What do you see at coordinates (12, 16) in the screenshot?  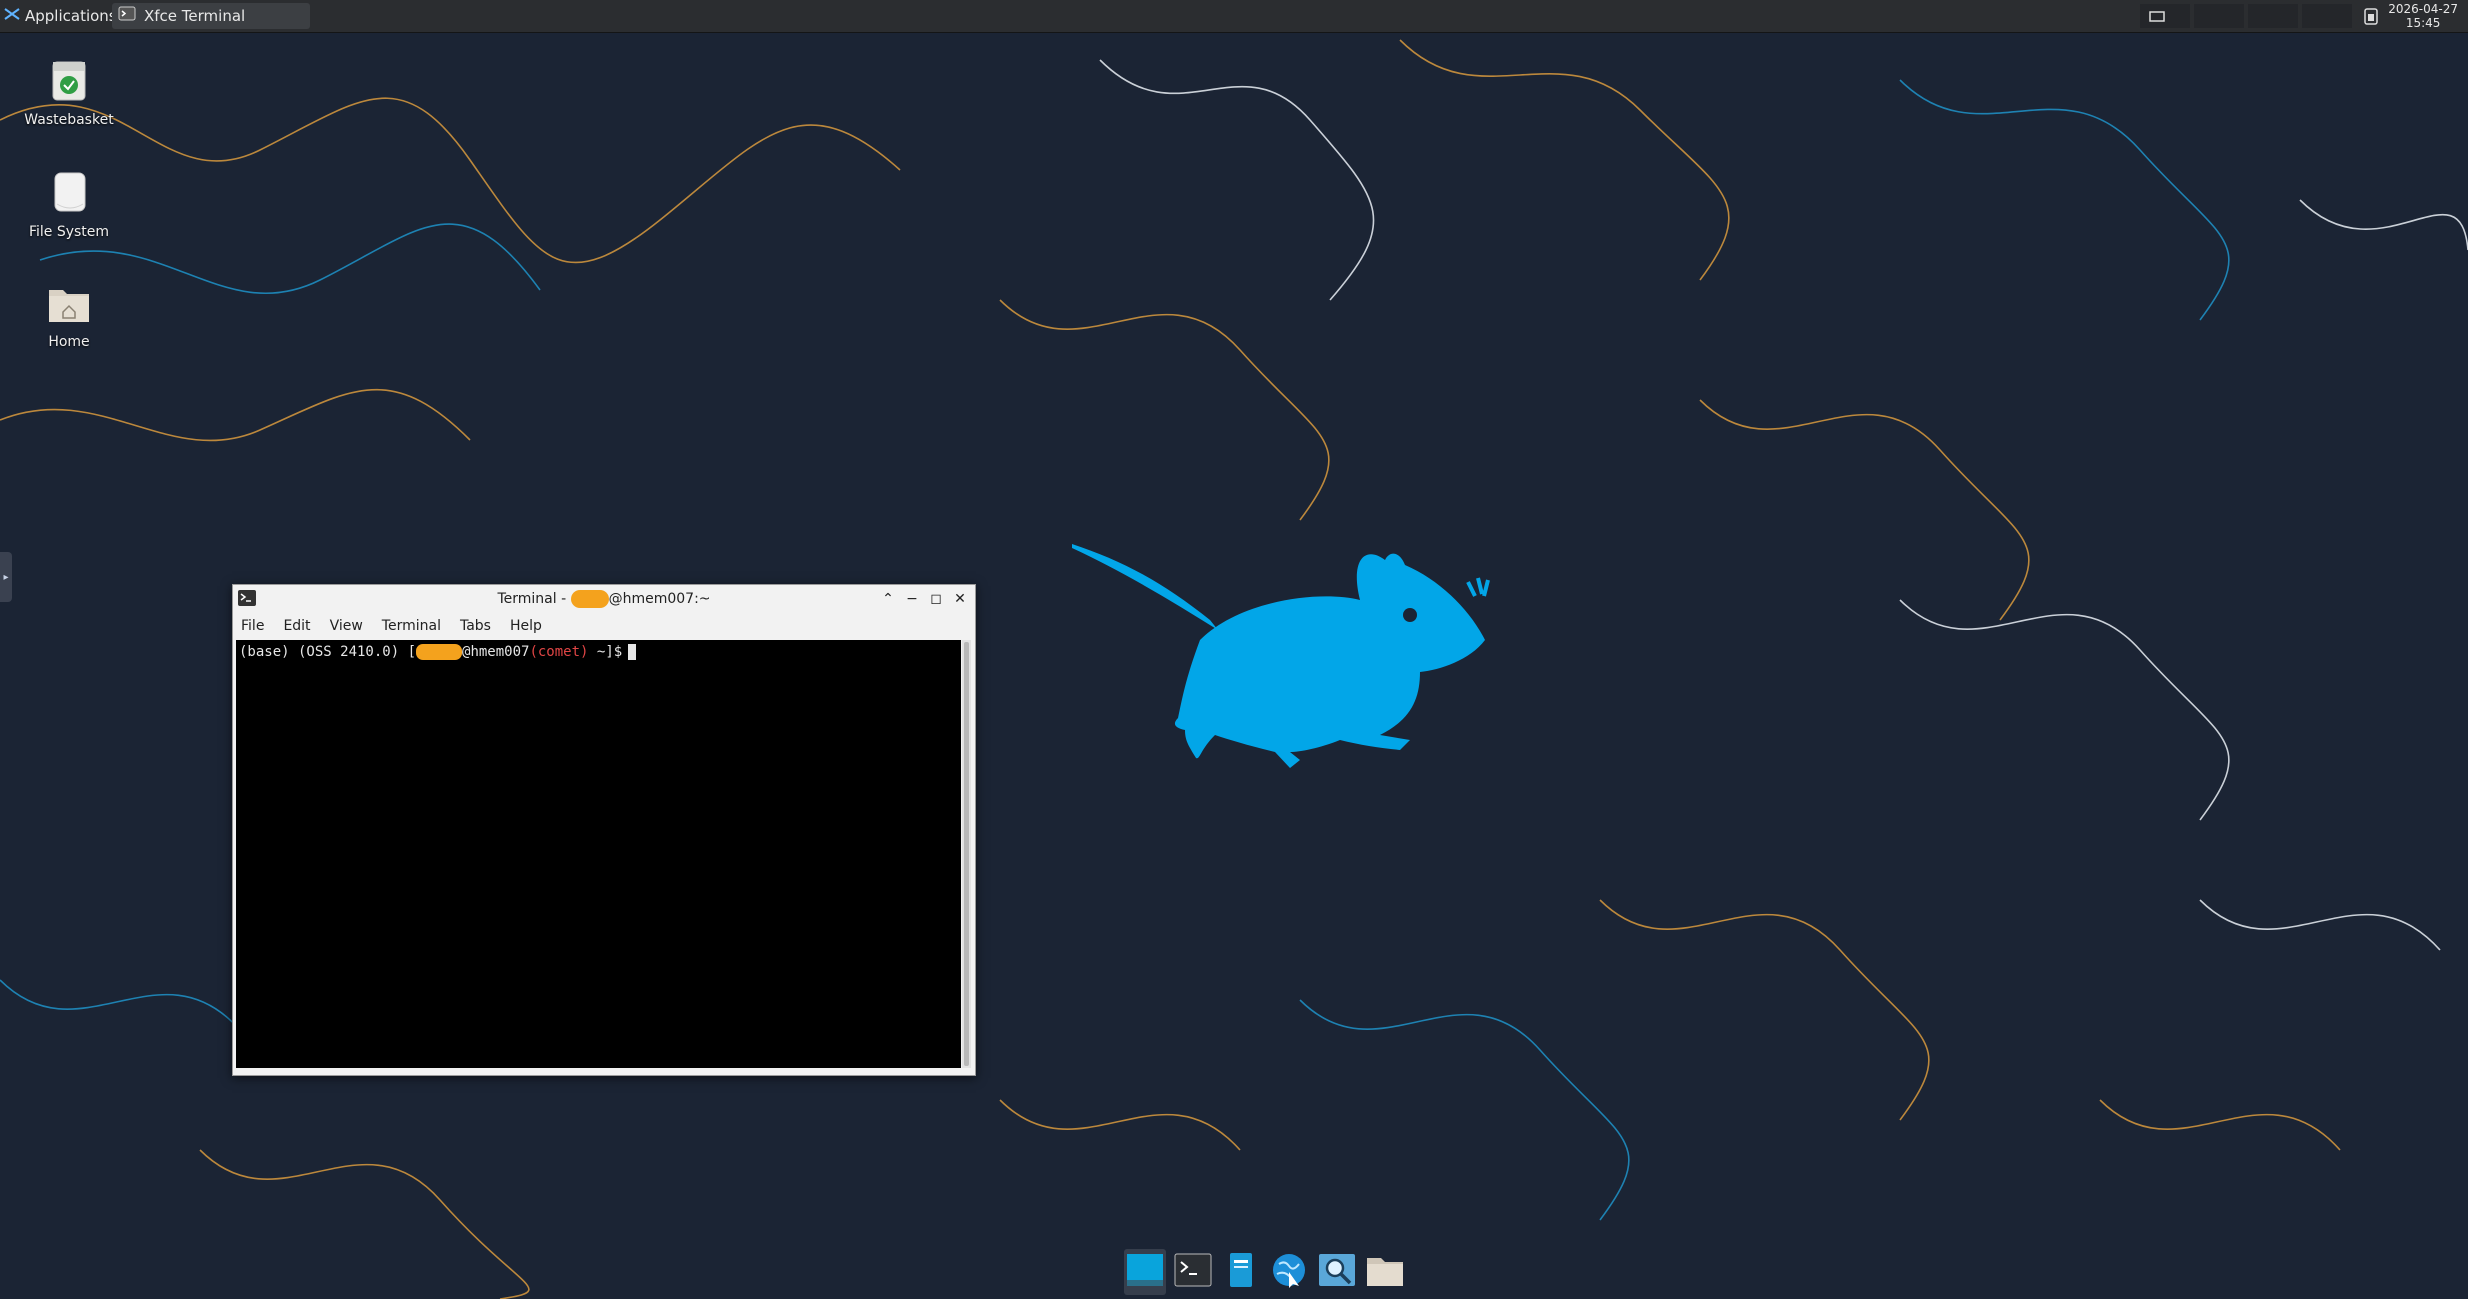 I see `xfce-logo-icon` at bounding box center [12, 16].